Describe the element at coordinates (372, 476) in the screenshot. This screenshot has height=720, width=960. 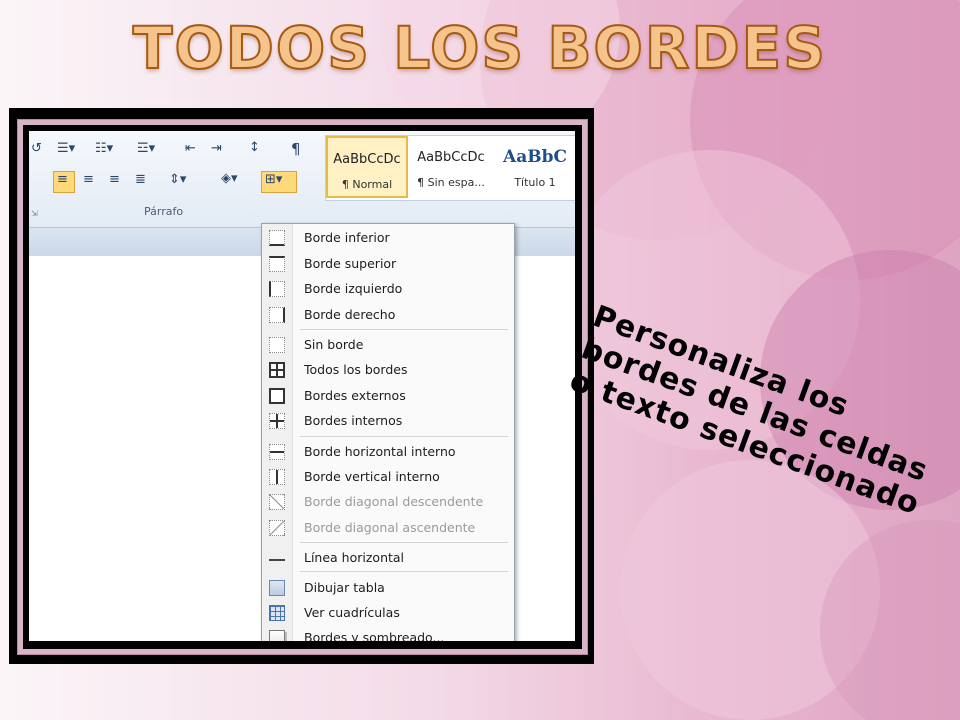
I see `menu-item-label: Borde vertical interno` at that location.